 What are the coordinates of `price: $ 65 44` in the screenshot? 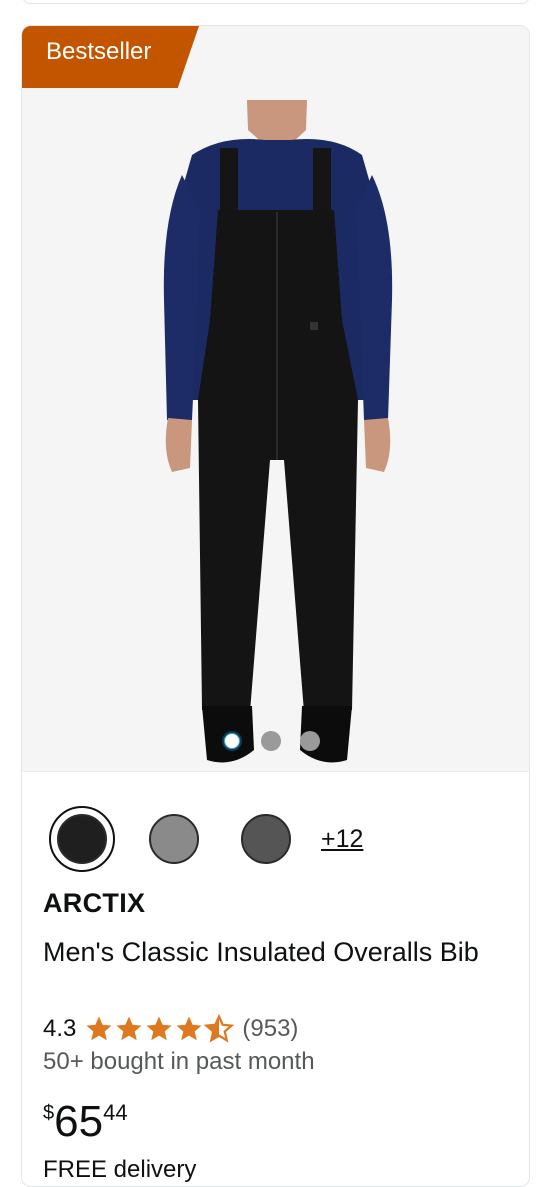 It's located at (85, 1122).